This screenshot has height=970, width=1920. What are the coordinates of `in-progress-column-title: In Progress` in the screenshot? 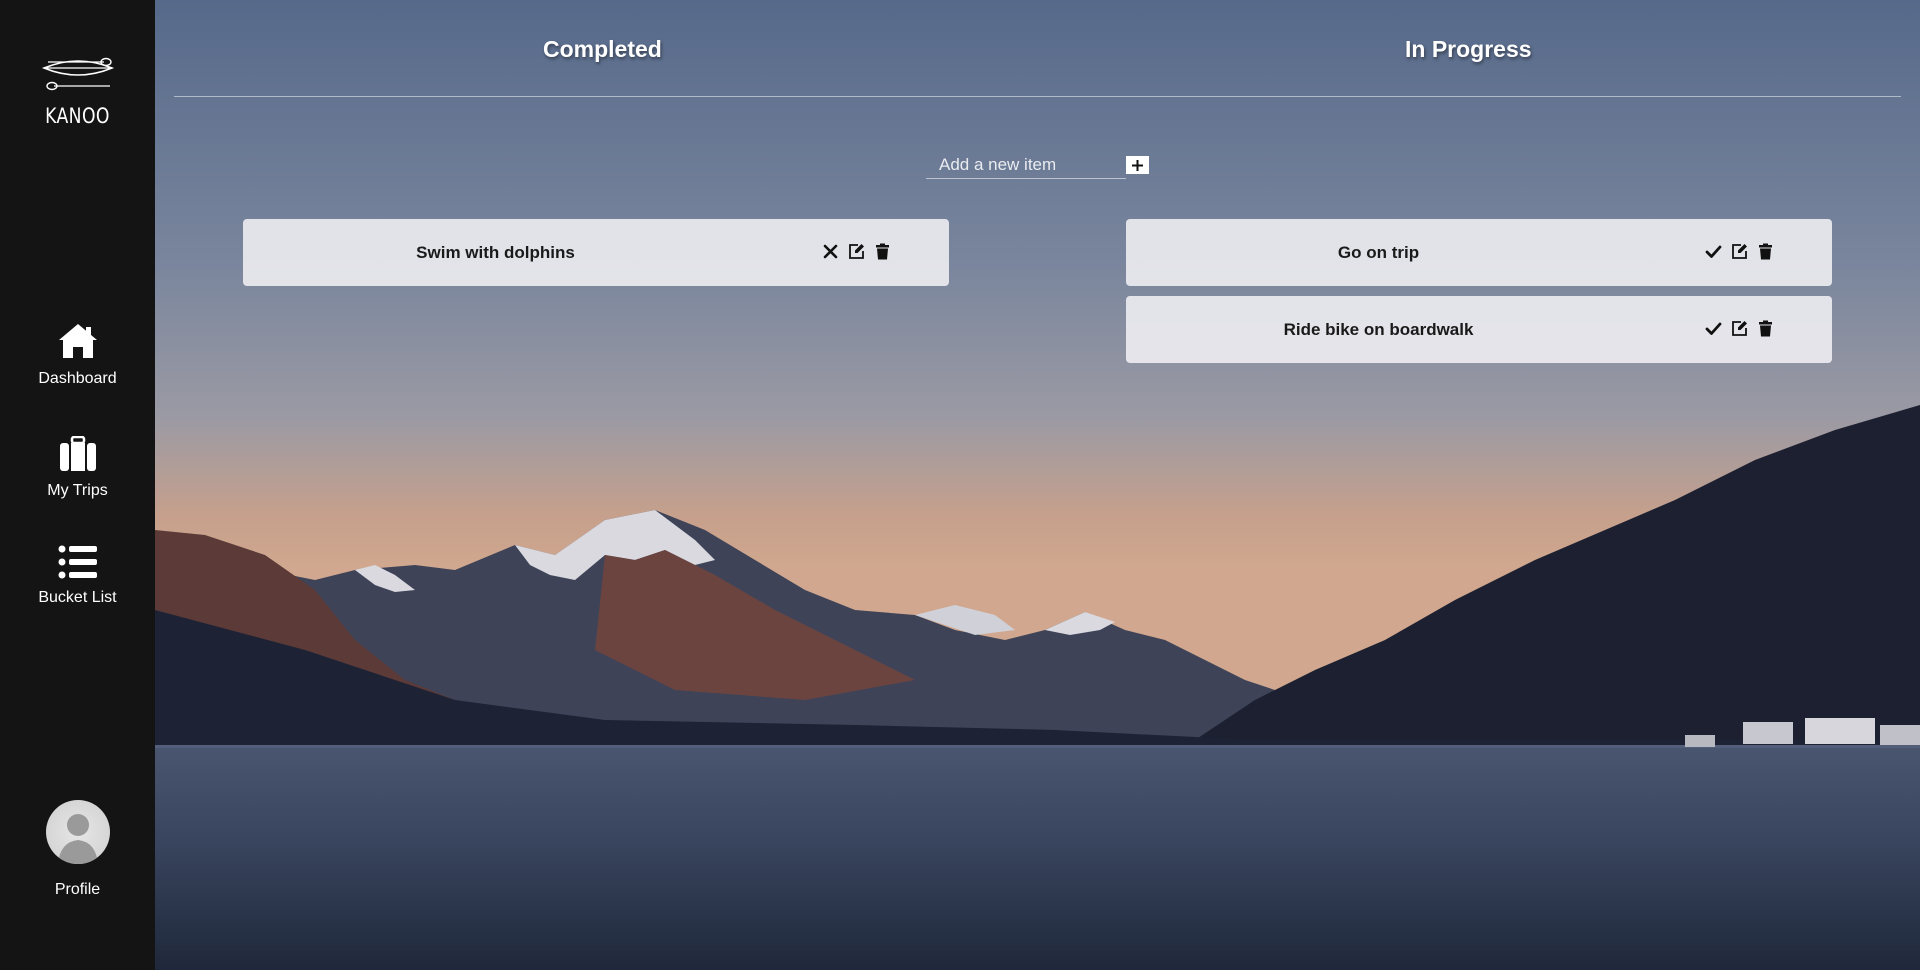 It's located at (1468, 49).